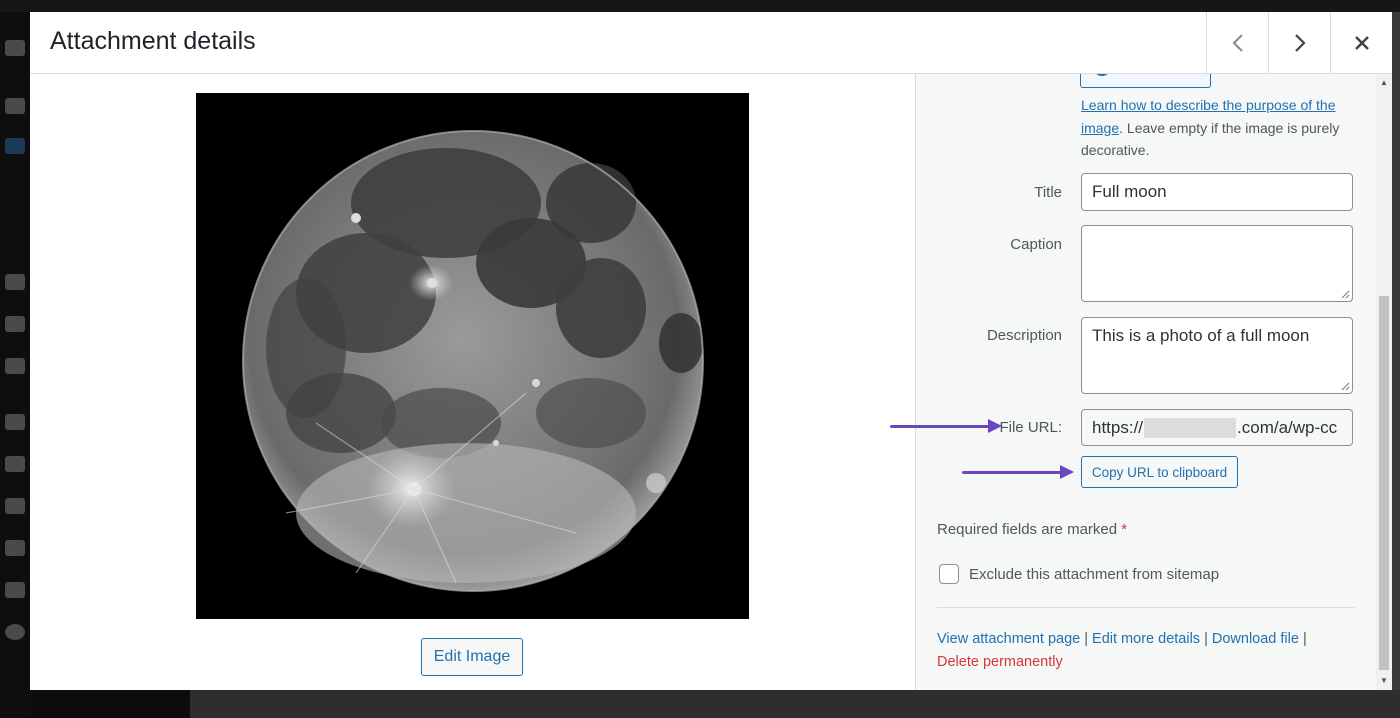 The image size is (1400, 718). I want to click on copy-url-button: Copy URL to clipboard, so click(1159, 472).